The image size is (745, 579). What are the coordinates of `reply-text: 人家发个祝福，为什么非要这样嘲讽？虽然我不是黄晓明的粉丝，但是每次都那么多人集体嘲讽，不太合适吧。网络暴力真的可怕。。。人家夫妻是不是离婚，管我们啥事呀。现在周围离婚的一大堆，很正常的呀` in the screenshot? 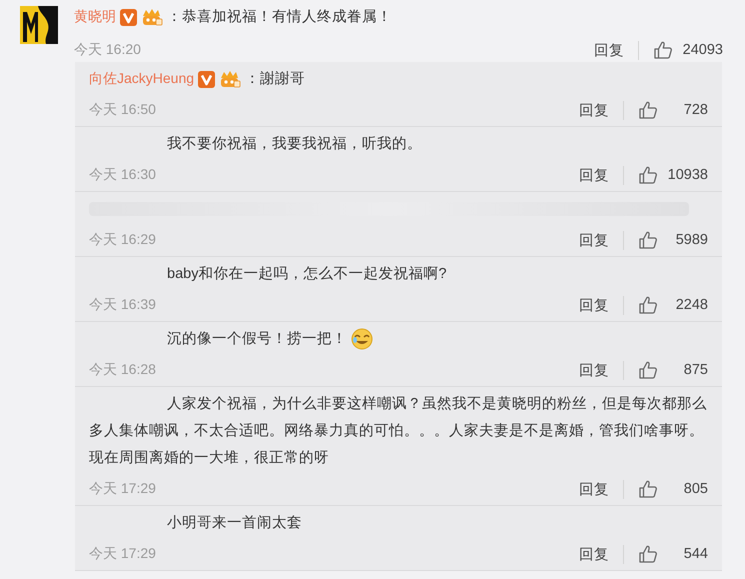 It's located at (398, 431).